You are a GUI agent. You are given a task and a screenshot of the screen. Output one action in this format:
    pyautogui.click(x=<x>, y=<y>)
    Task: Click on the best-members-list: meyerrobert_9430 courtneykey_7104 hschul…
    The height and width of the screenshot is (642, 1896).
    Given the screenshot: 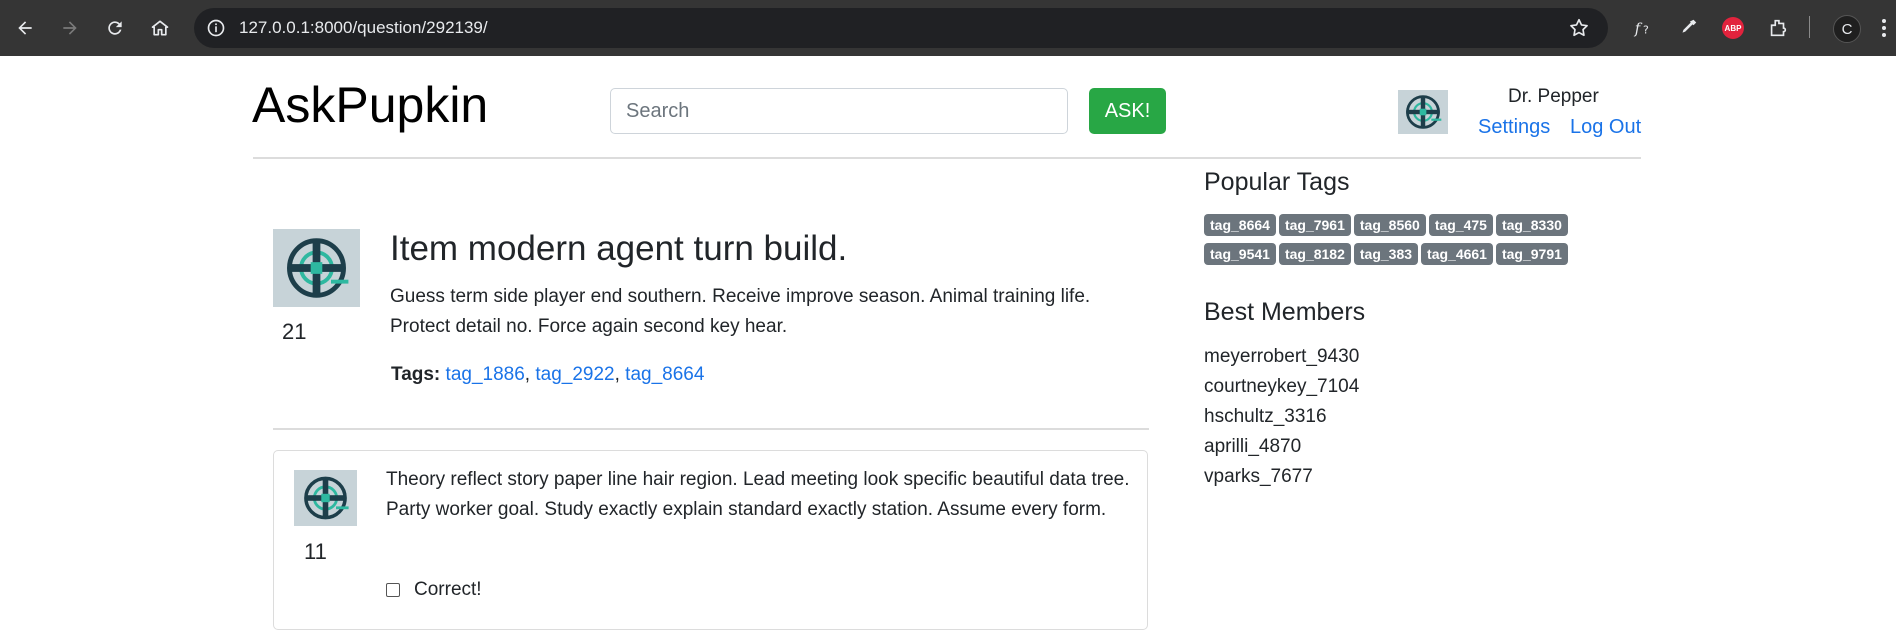 What is the action you would take?
    pyautogui.click(x=1281, y=417)
    